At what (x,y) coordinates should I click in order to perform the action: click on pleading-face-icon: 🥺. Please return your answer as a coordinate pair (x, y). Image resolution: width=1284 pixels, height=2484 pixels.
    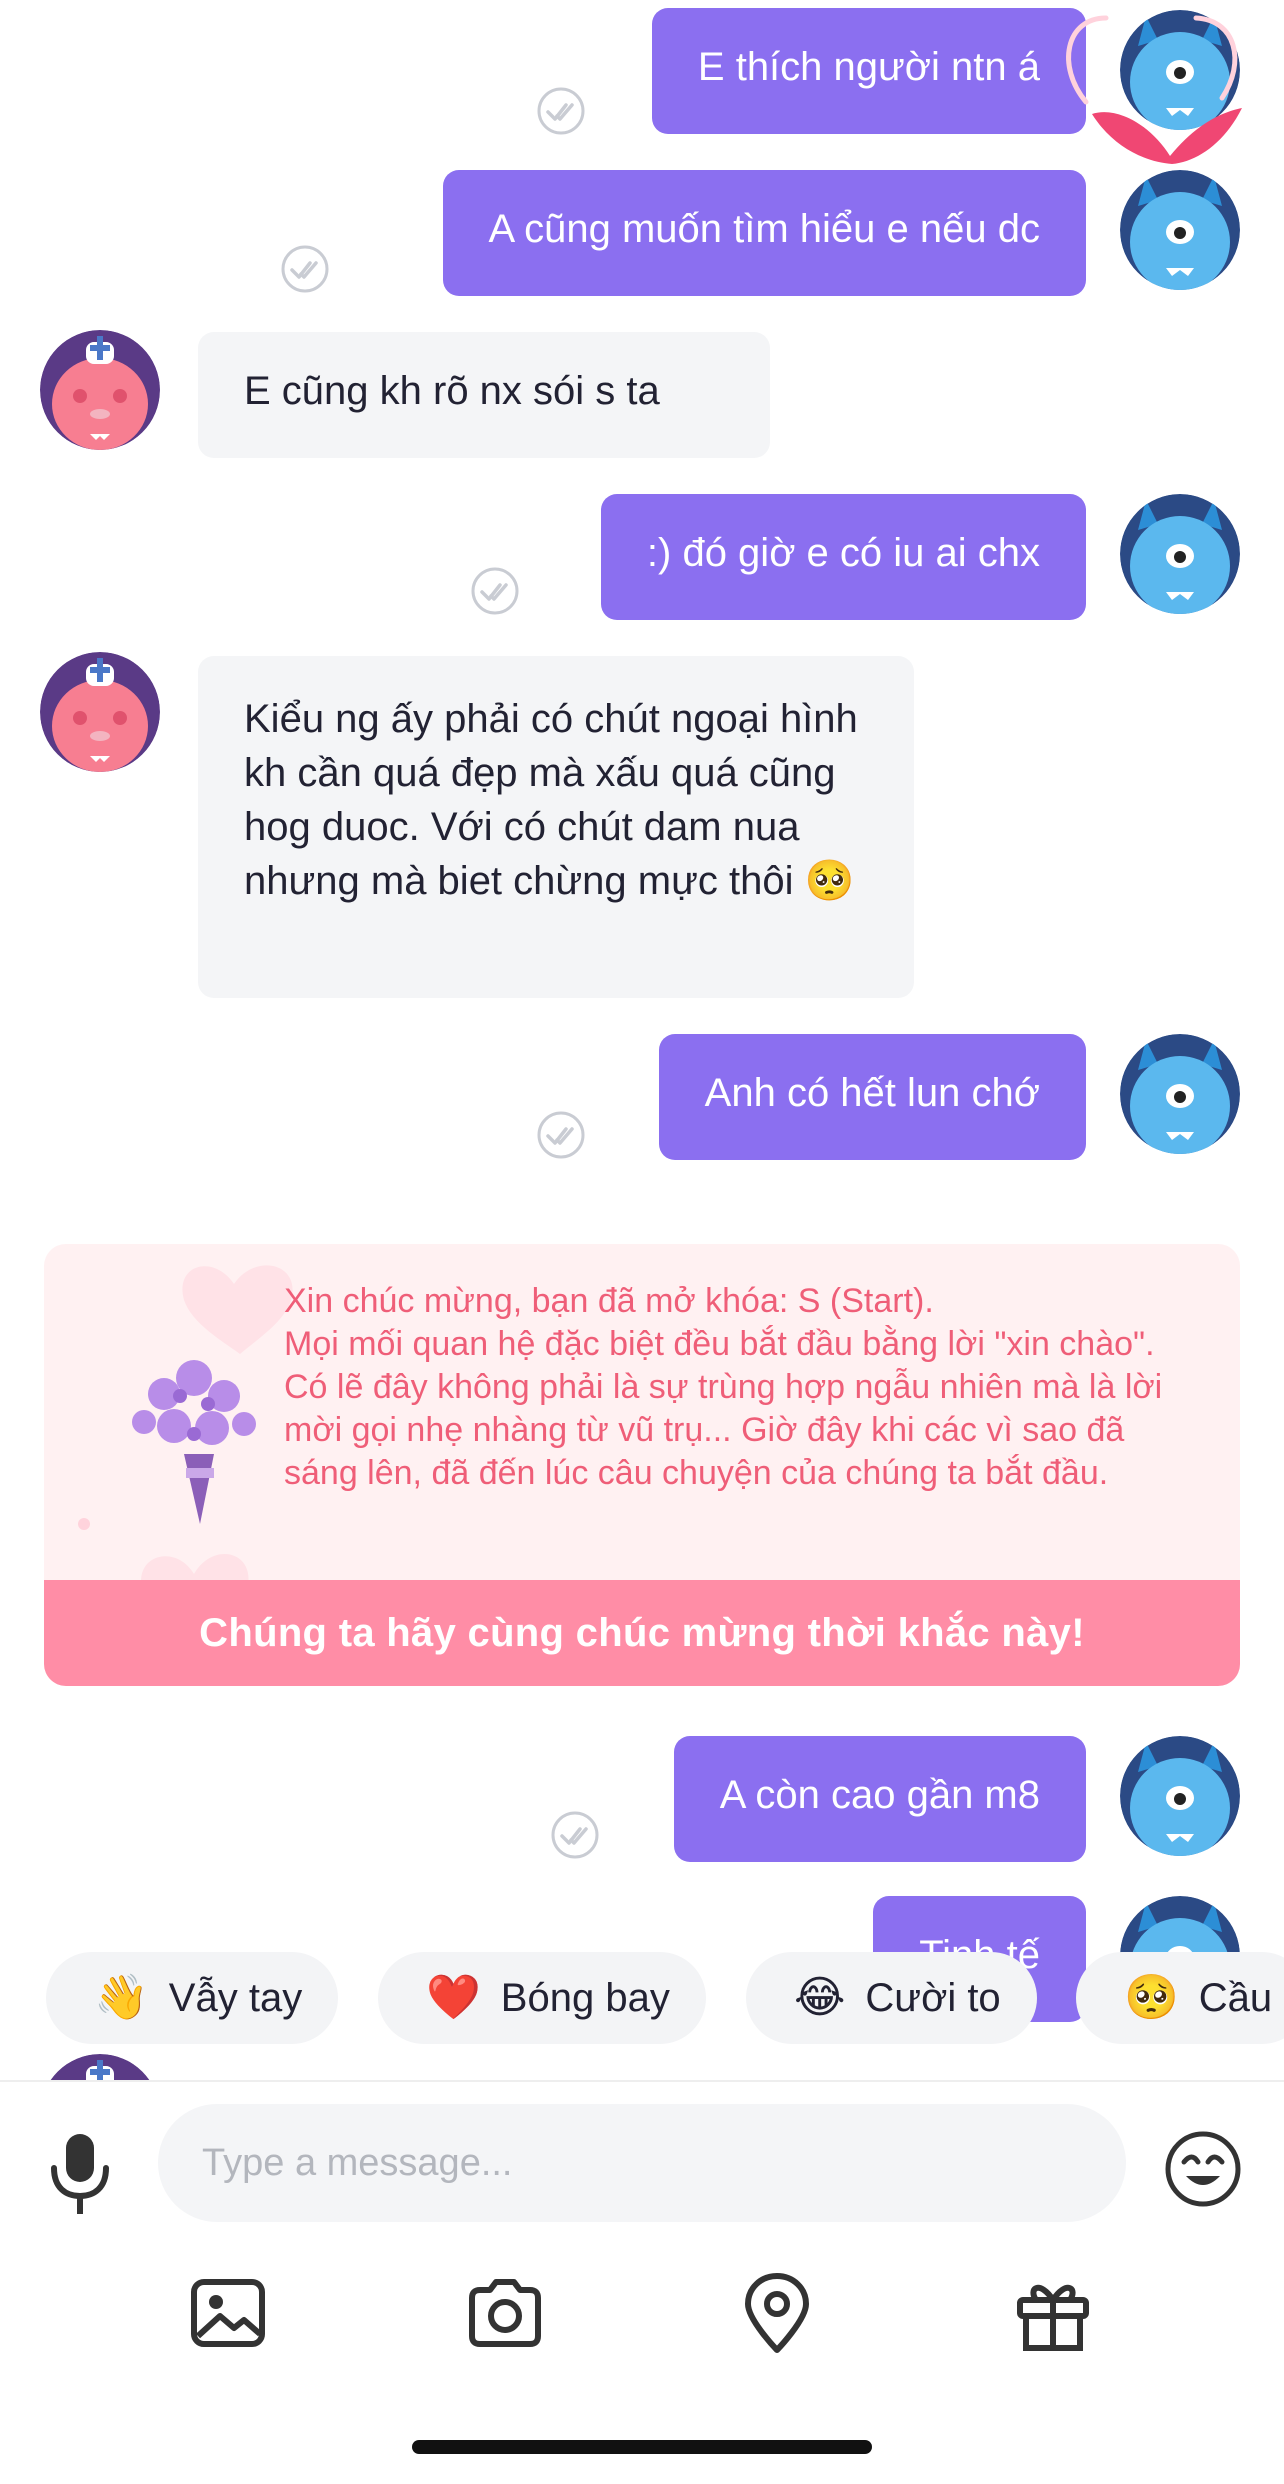
    Looking at the image, I should click on (1151, 1997).